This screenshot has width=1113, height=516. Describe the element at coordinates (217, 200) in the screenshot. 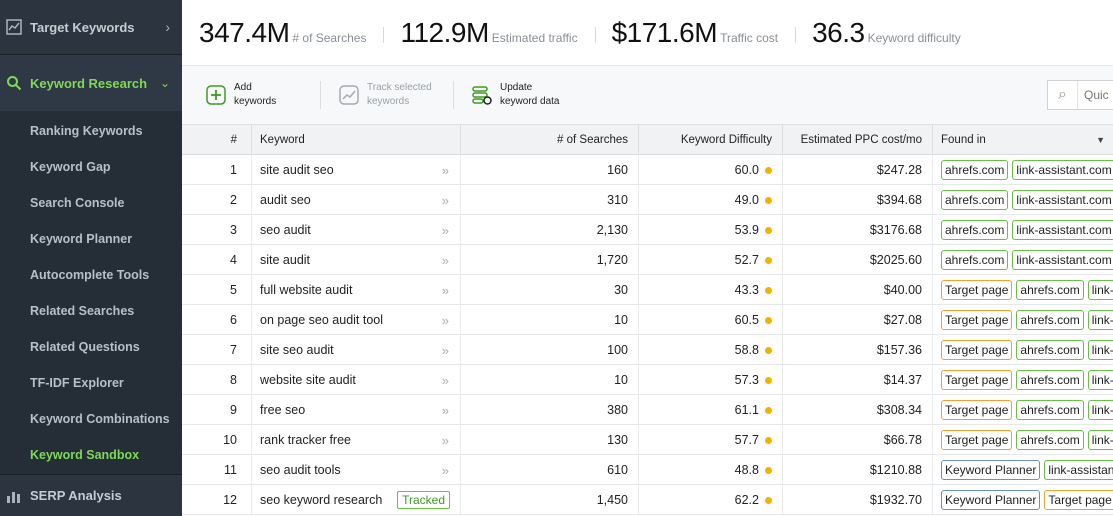

I see `cell-row-number: 2` at that location.